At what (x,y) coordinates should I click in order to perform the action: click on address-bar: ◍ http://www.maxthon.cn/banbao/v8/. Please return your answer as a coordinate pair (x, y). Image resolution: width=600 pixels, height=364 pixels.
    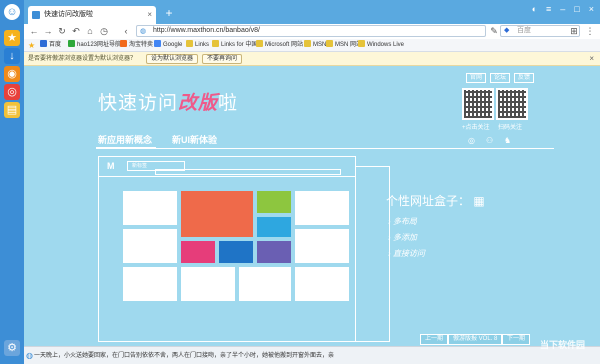
    Looking at the image, I should click on (311, 31).